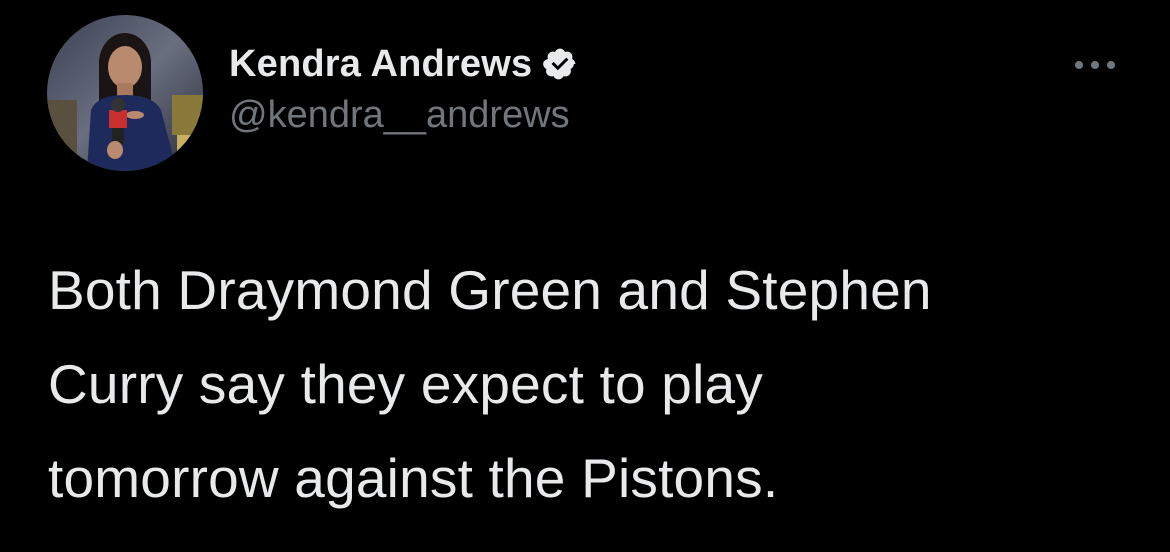 The height and width of the screenshot is (552, 1170). I want to click on more-options-icon, so click(1095, 65).